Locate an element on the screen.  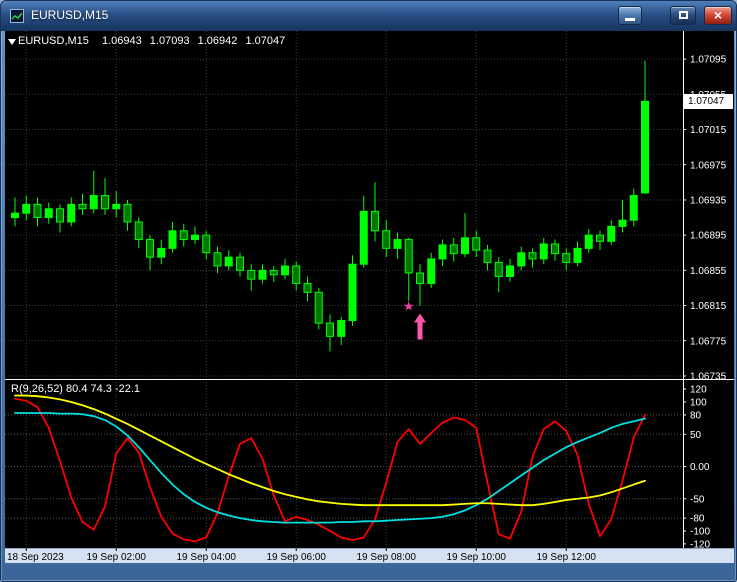
svg-text: 1.06975 is located at coordinates (708, 165).